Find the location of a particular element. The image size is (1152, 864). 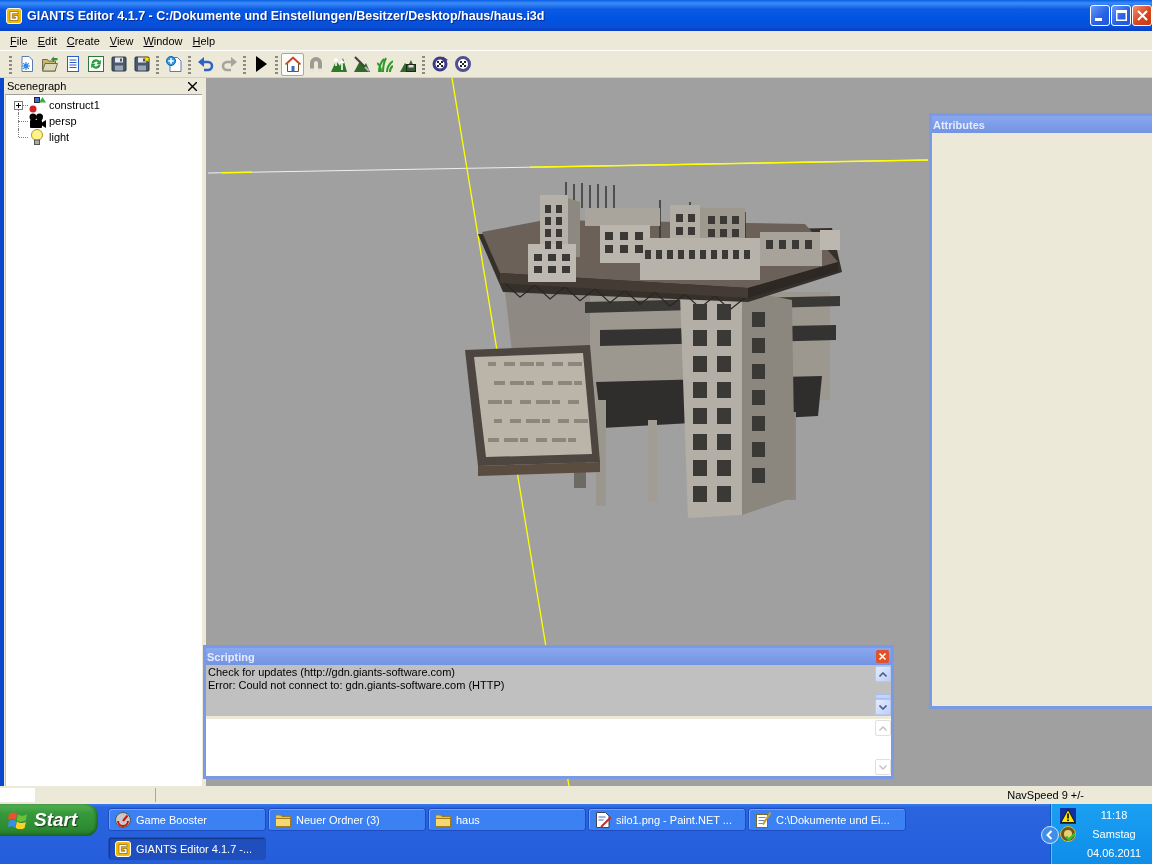

window-title: GIANTS Editor 4.1.7 - C:/Dokumente und Einstellungen/Besitzer/Desktop/haus/haus.i3d is located at coordinates (286, 15).